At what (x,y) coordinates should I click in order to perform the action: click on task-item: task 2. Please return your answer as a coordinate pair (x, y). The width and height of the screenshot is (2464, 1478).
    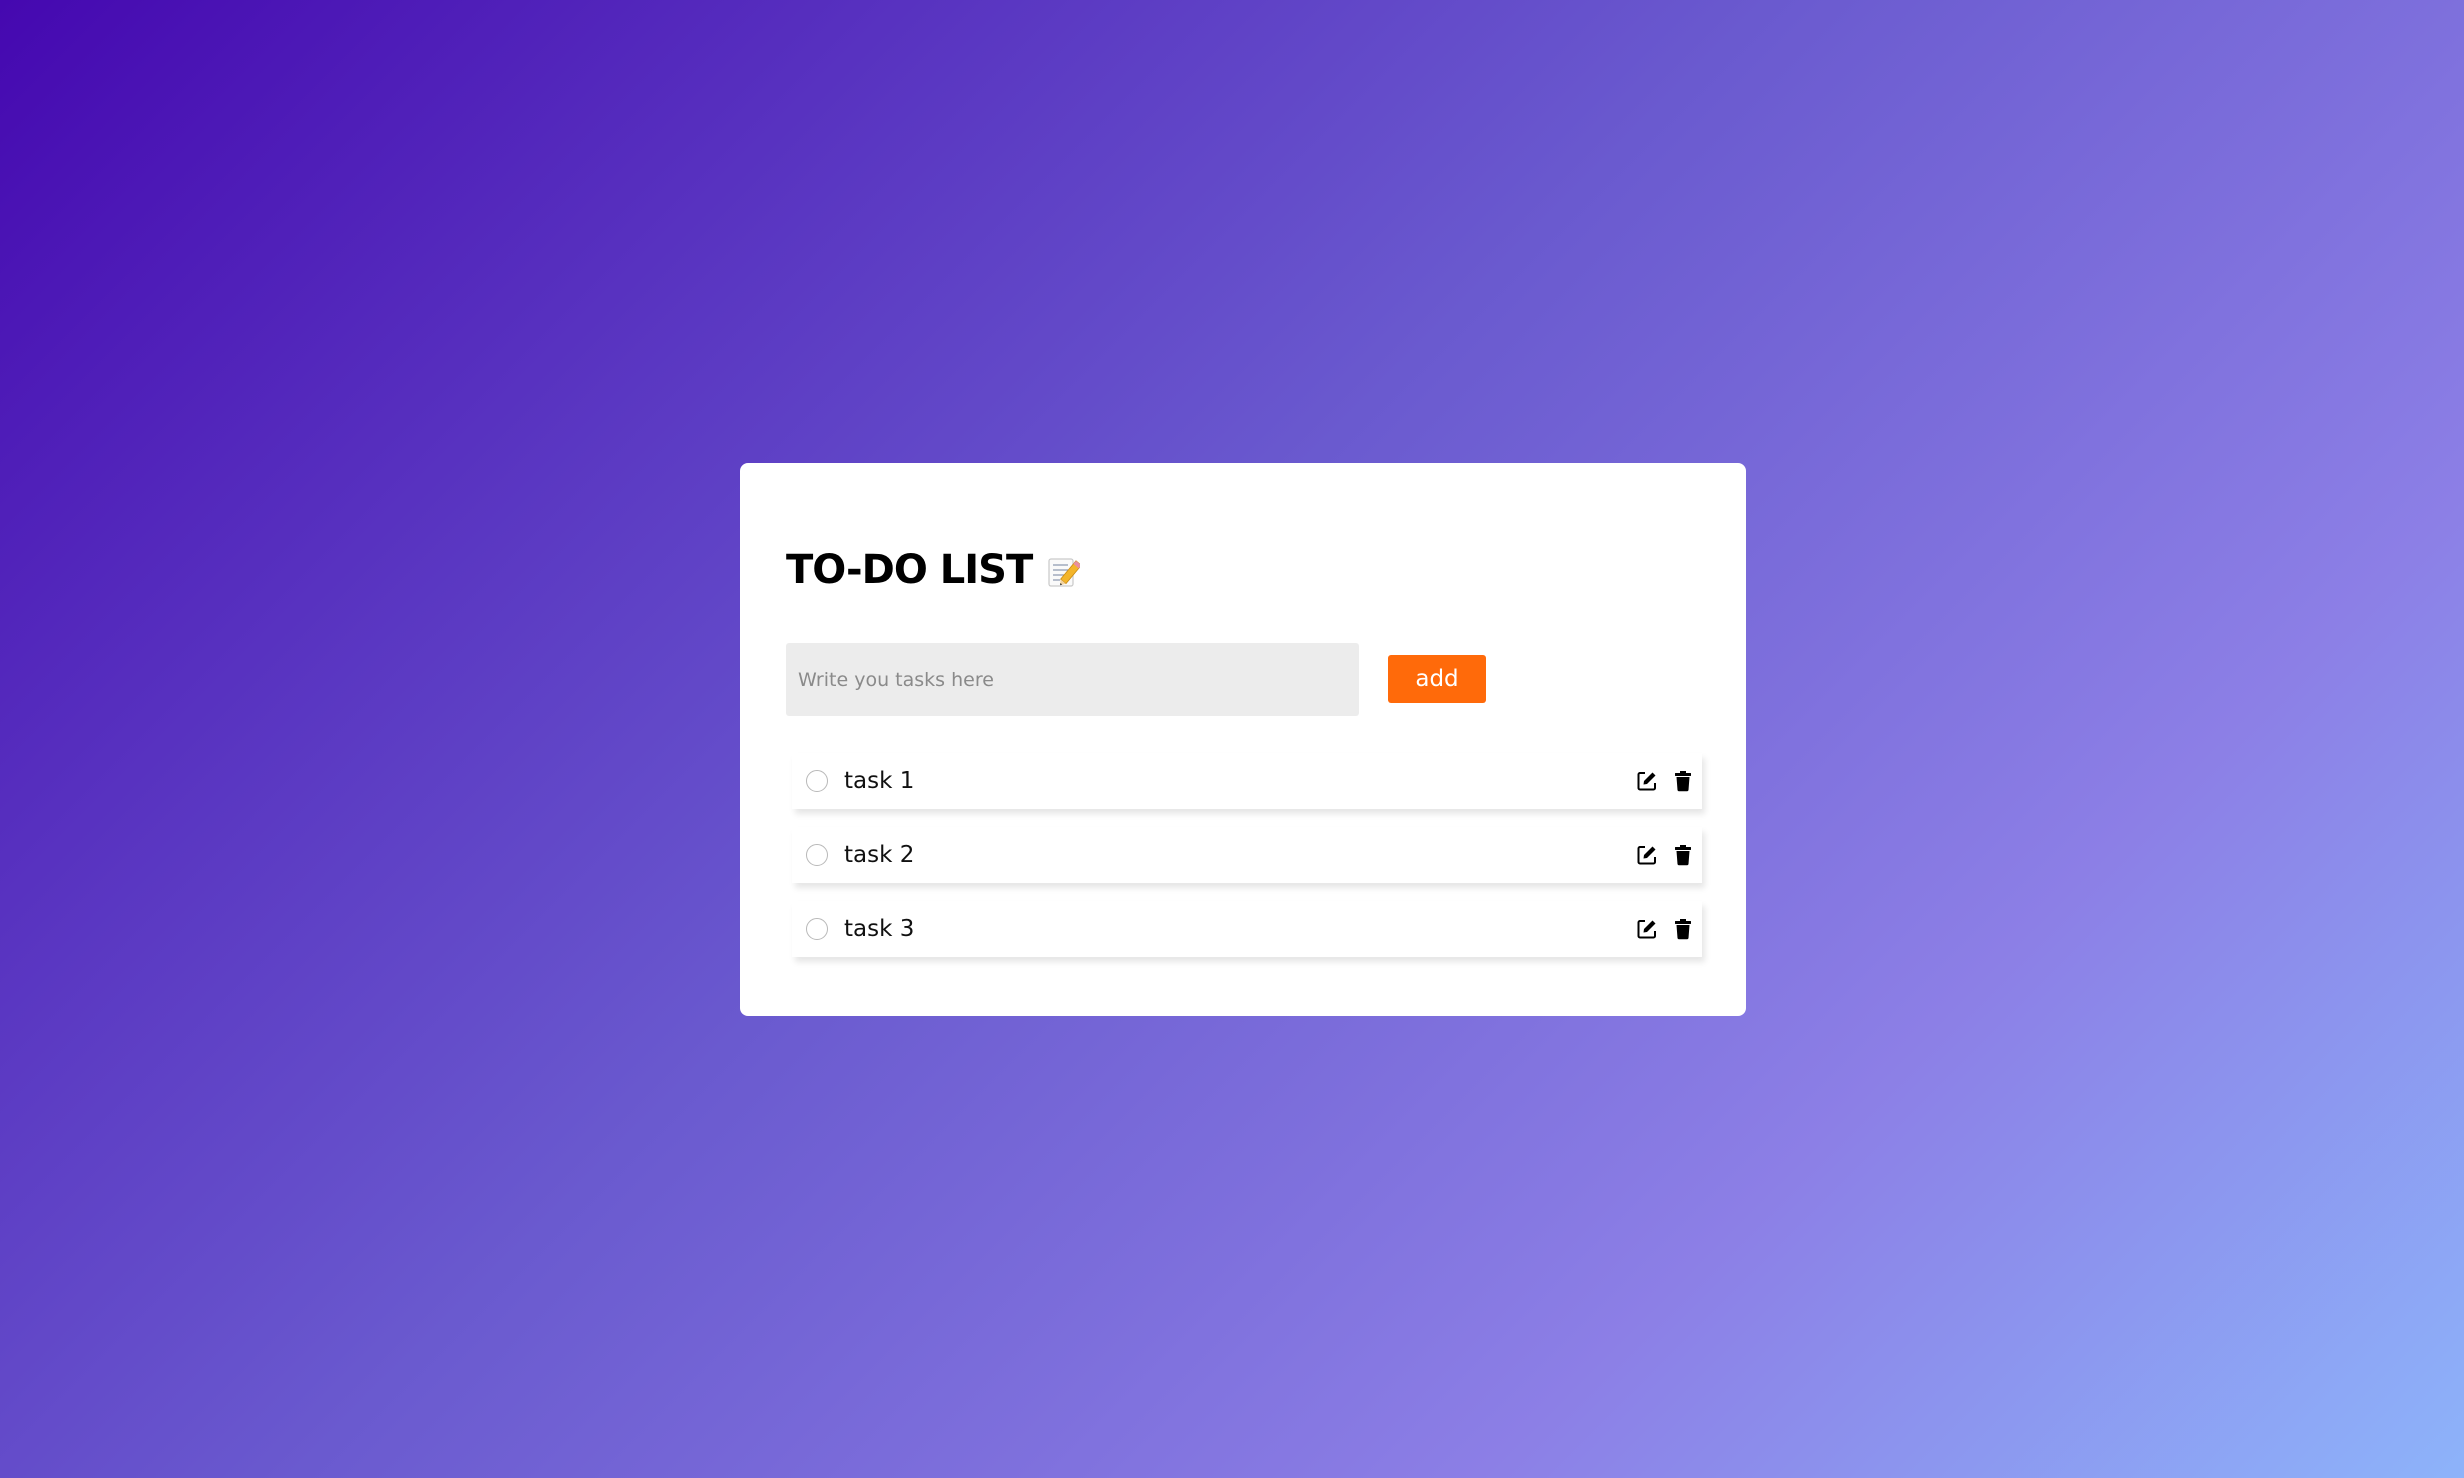
    Looking at the image, I should click on (1247, 855).